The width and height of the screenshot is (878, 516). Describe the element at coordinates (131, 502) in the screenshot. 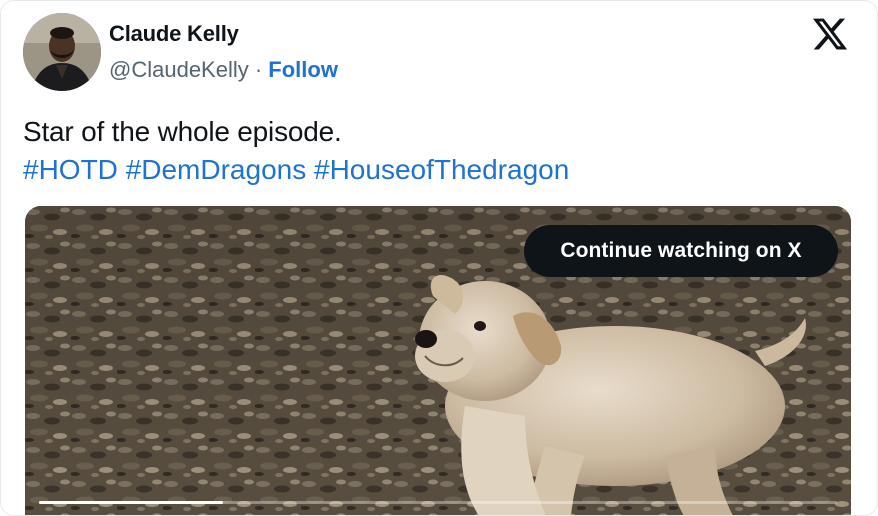

I see `video-progress-fill` at that location.